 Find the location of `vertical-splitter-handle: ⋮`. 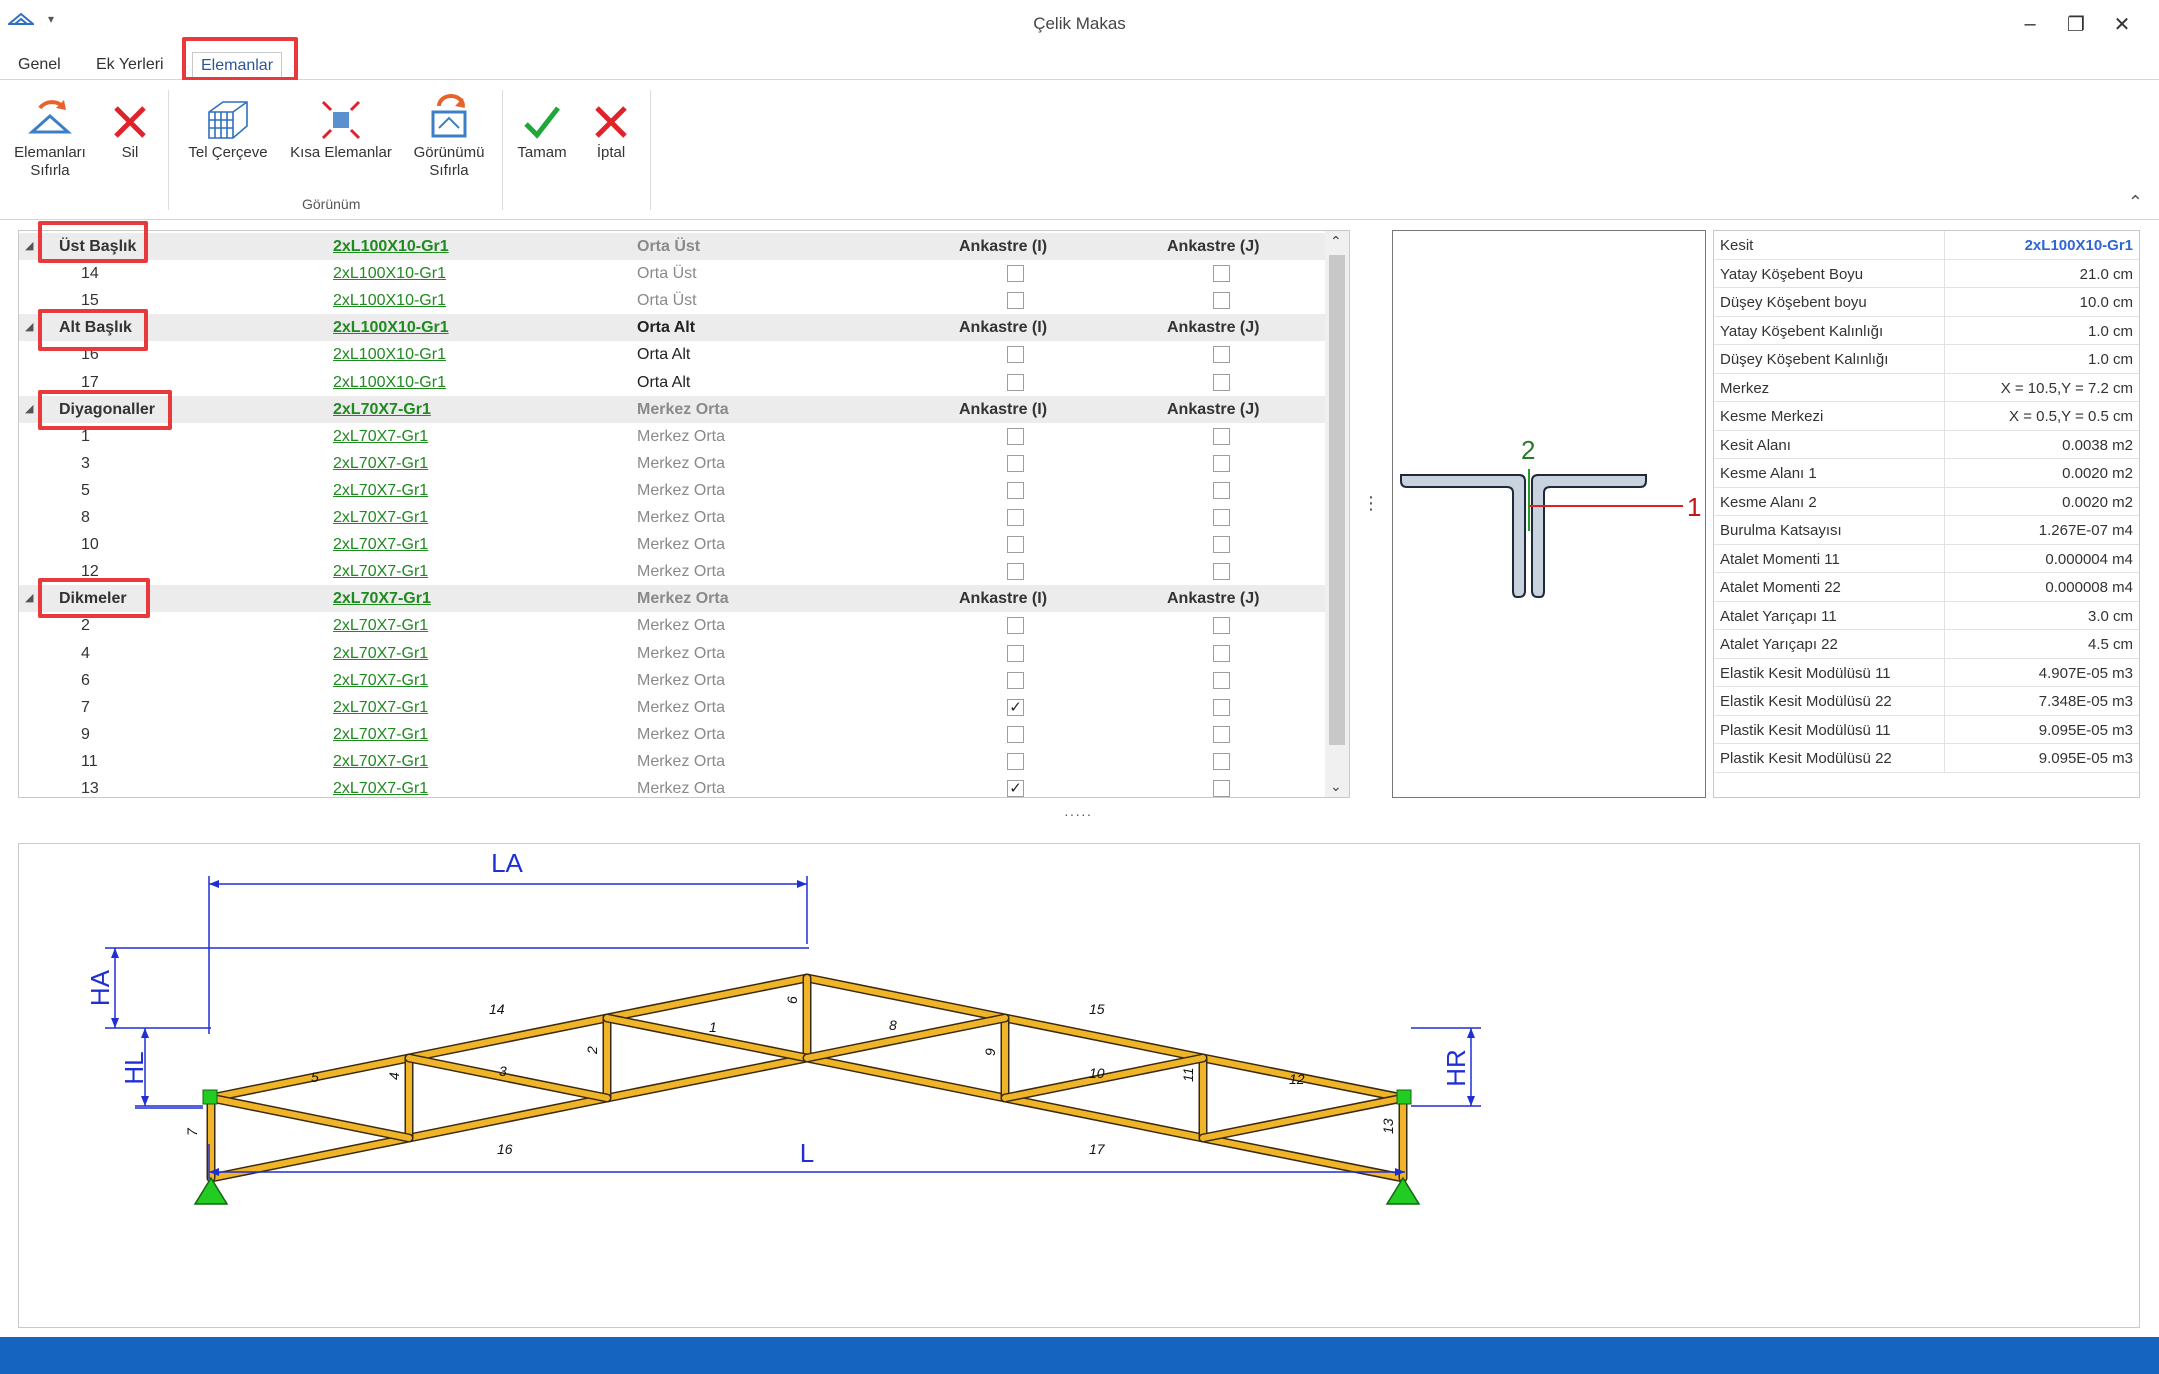

vertical-splitter-handle: ⋮ is located at coordinates (1371, 503).